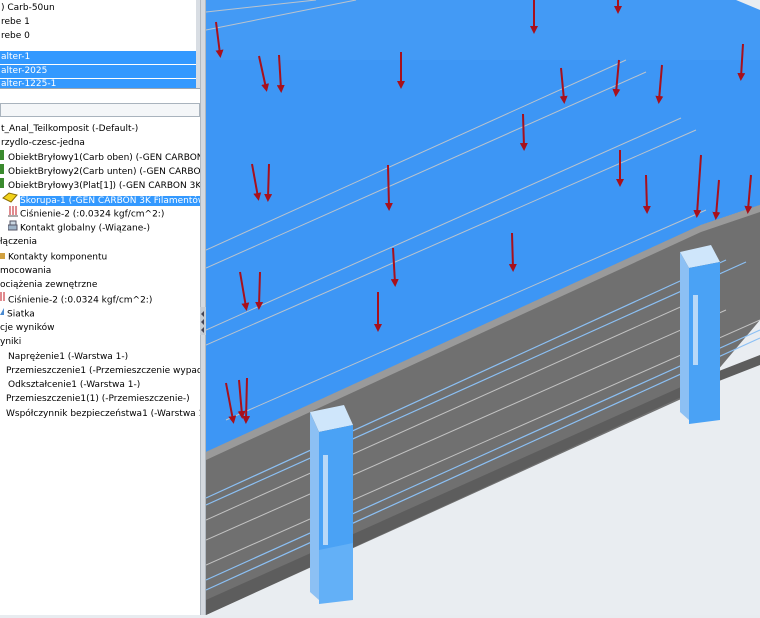  I want to click on tree-item-fixtures: mocowania, so click(25, 271).